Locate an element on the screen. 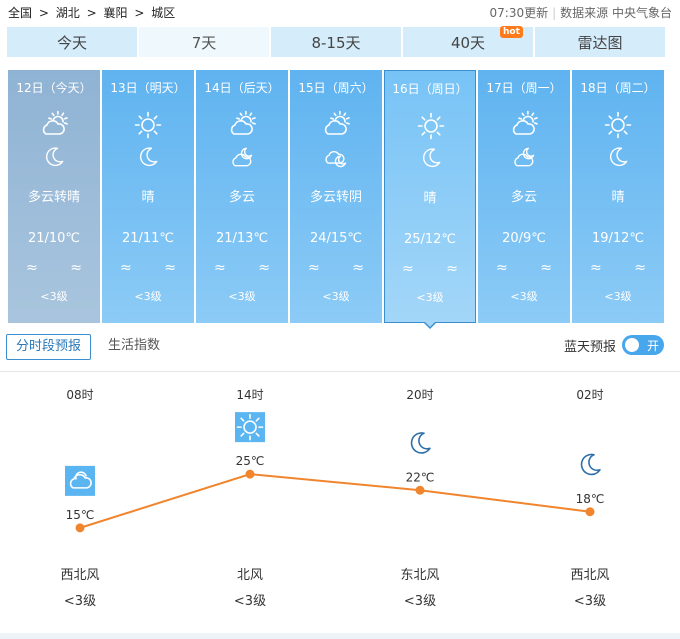 The width and height of the screenshot is (680, 639). breadcrumb-district: 城区 is located at coordinates (163, 13).